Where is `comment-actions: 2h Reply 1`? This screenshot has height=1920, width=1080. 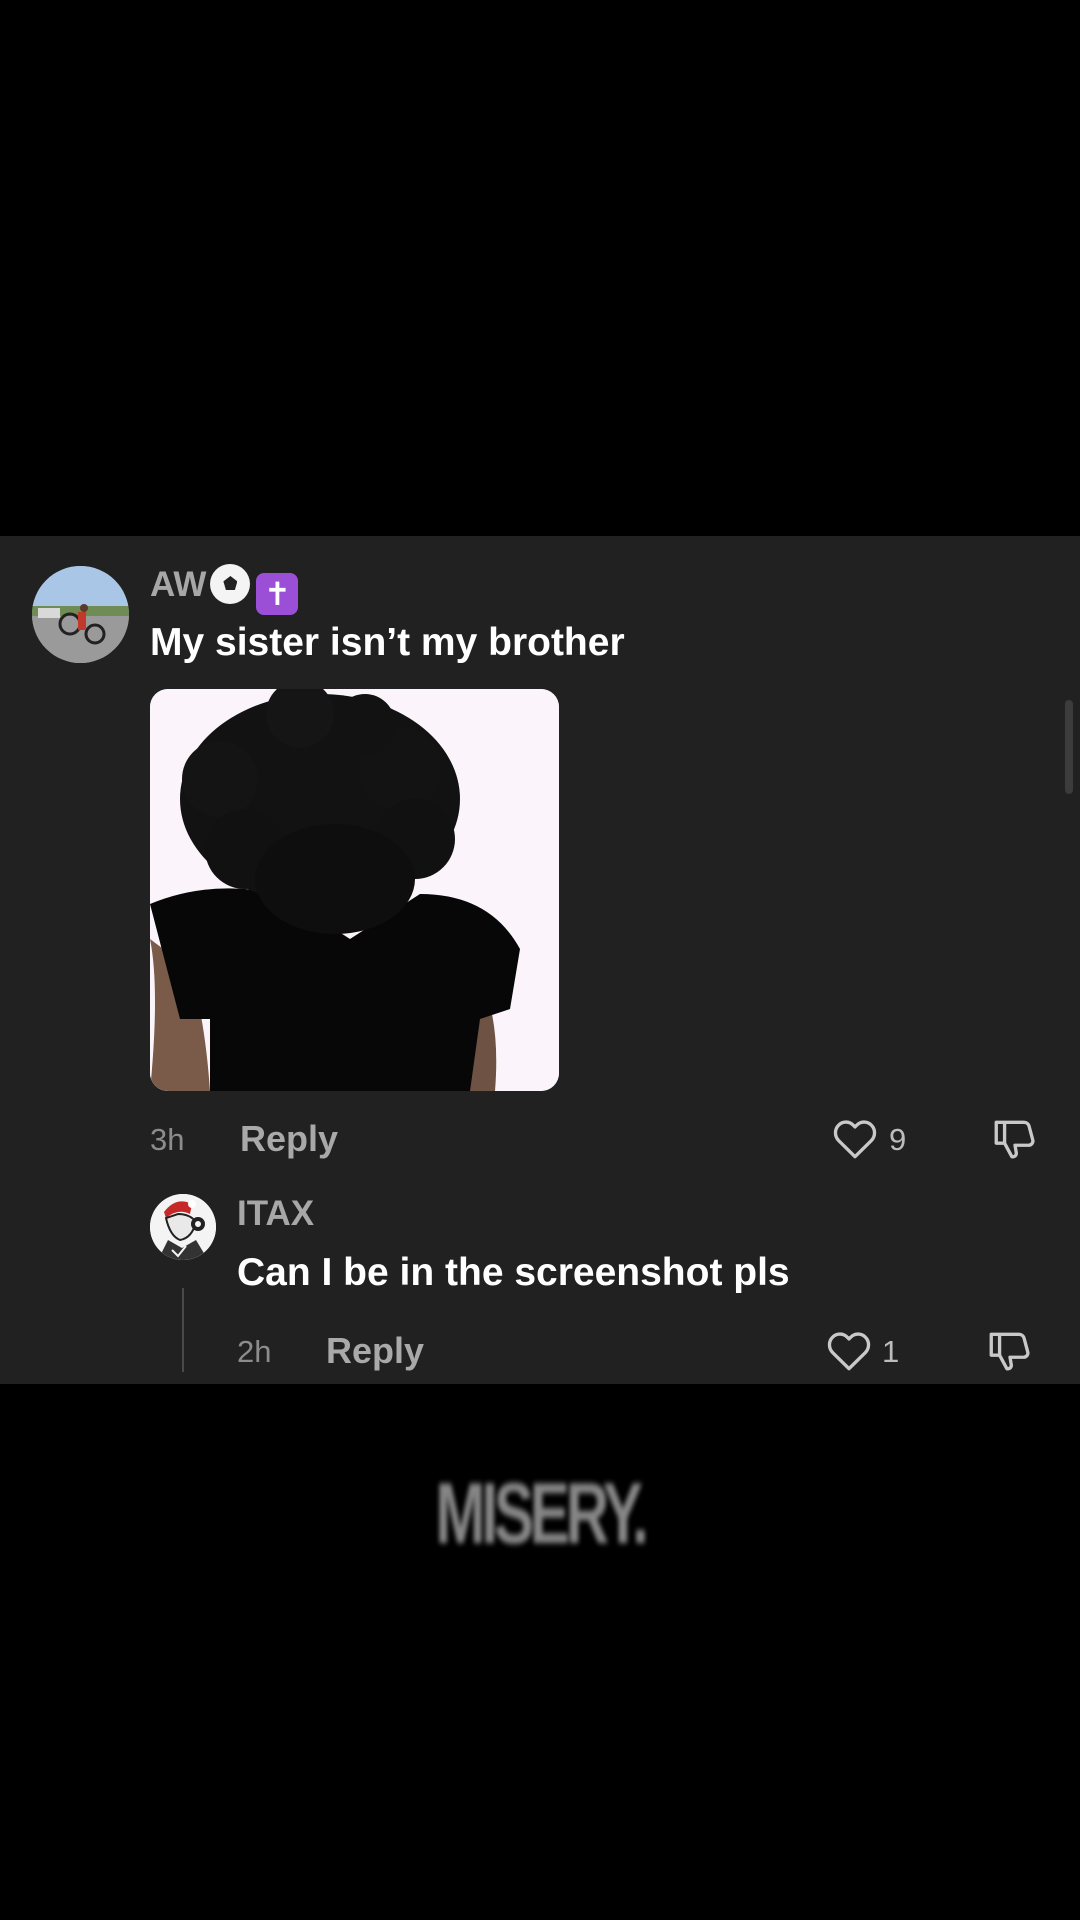 comment-actions: 2h Reply 1 is located at coordinates (540, 1351).